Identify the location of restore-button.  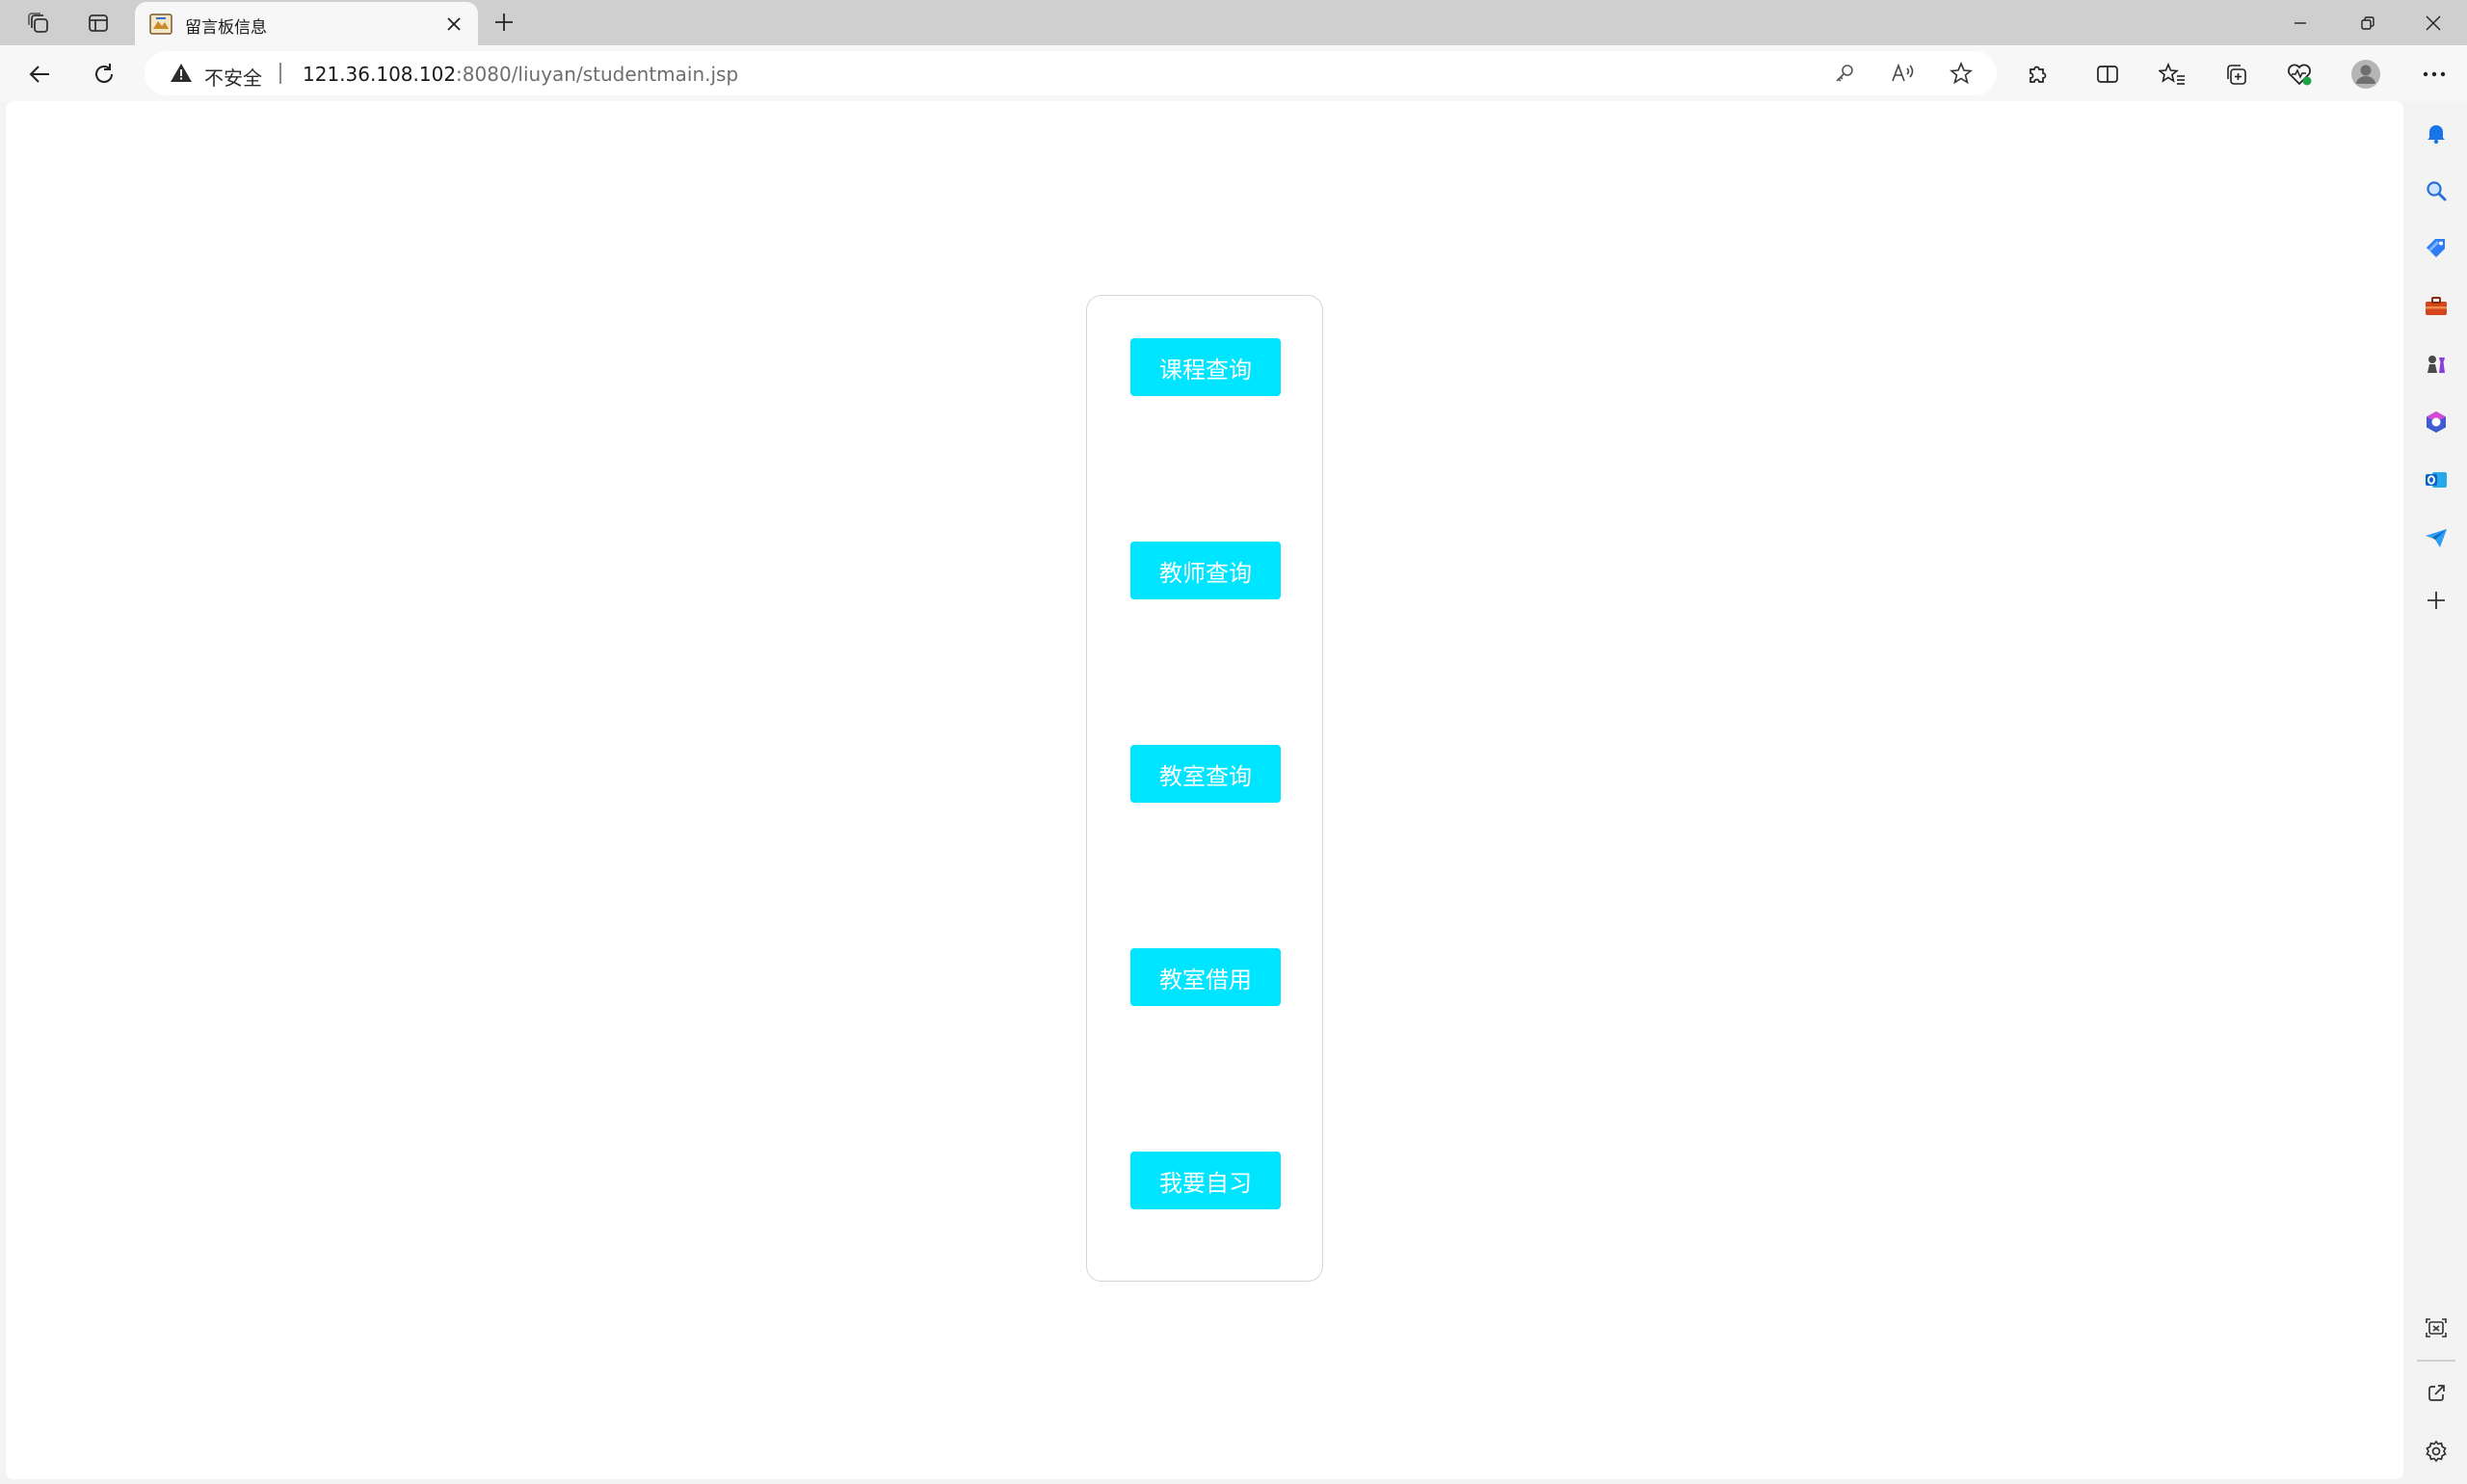
(2367, 22).